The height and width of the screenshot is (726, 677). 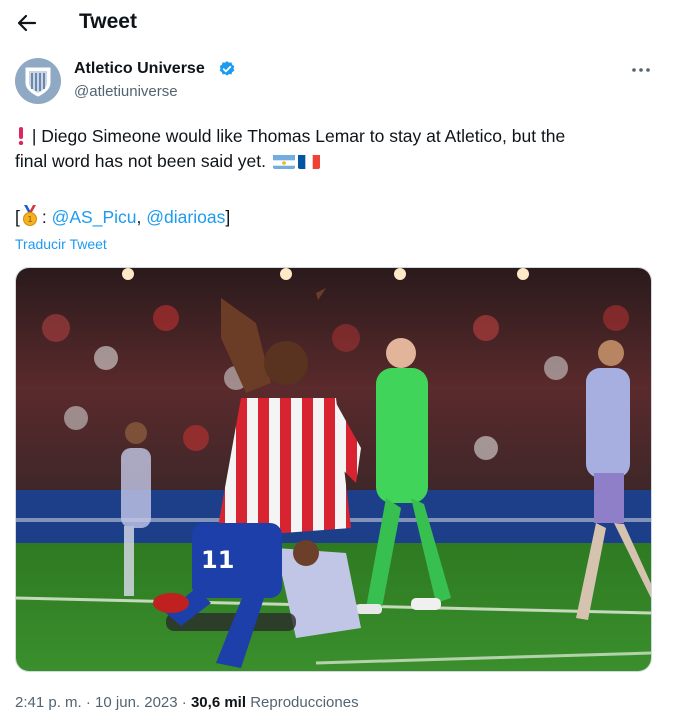 What do you see at coordinates (217, 560) in the screenshot?
I see `jersey-number: 11` at bounding box center [217, 560].